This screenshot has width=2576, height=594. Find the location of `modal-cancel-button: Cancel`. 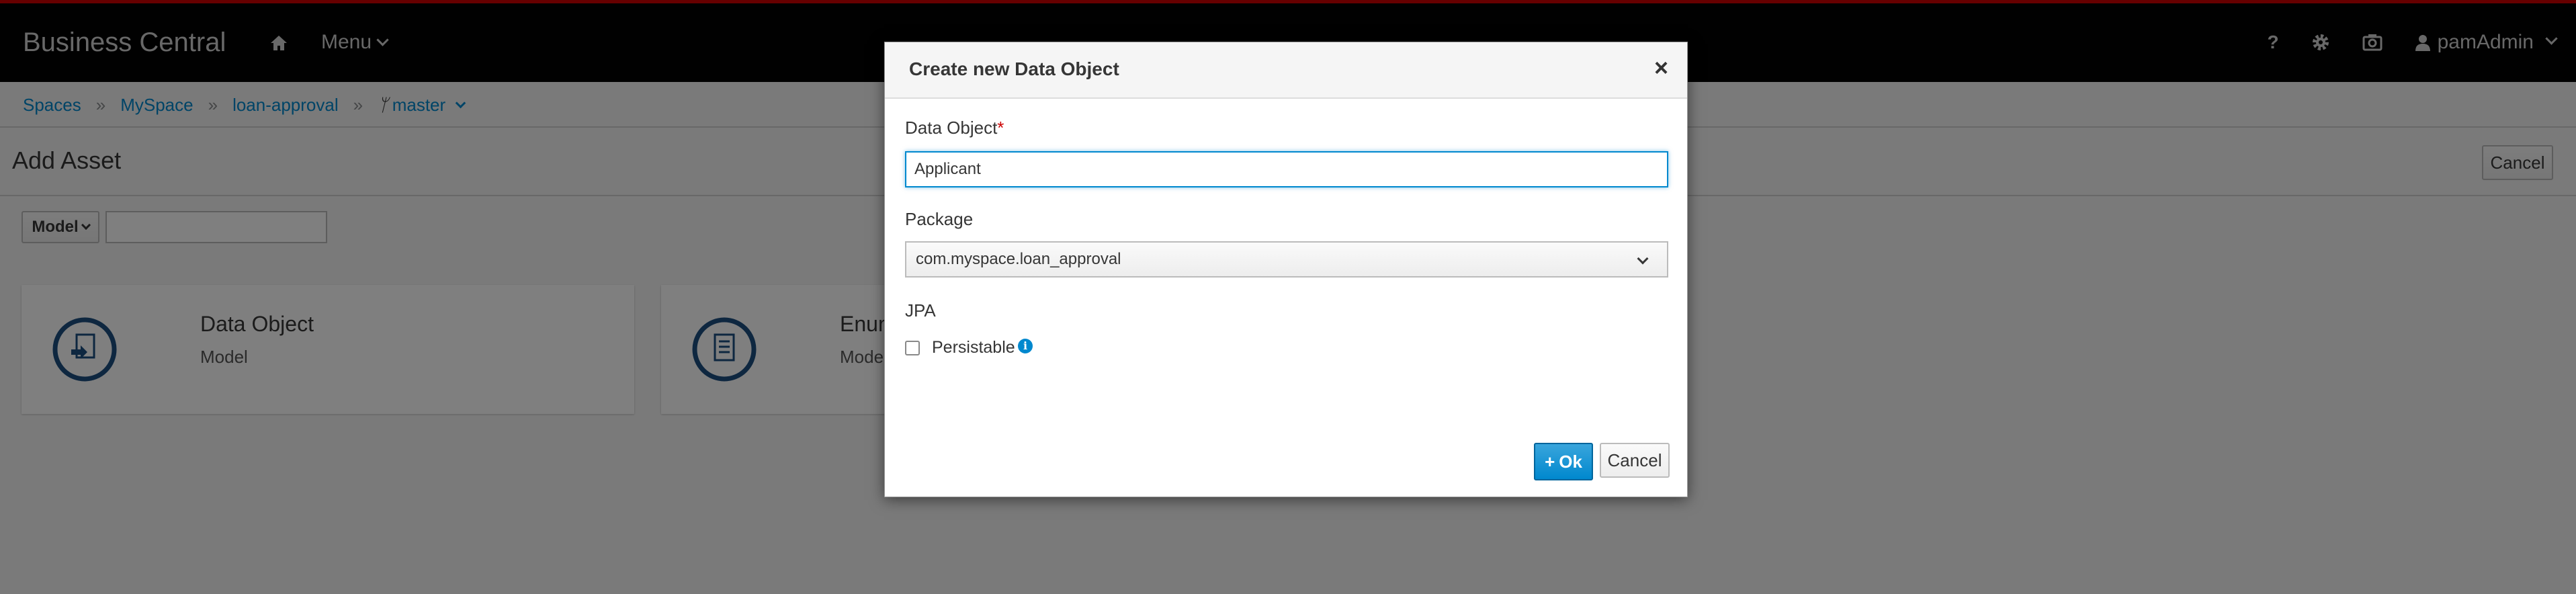

modal-cancel-button: Cancel is located at coordinates (1635, 461).